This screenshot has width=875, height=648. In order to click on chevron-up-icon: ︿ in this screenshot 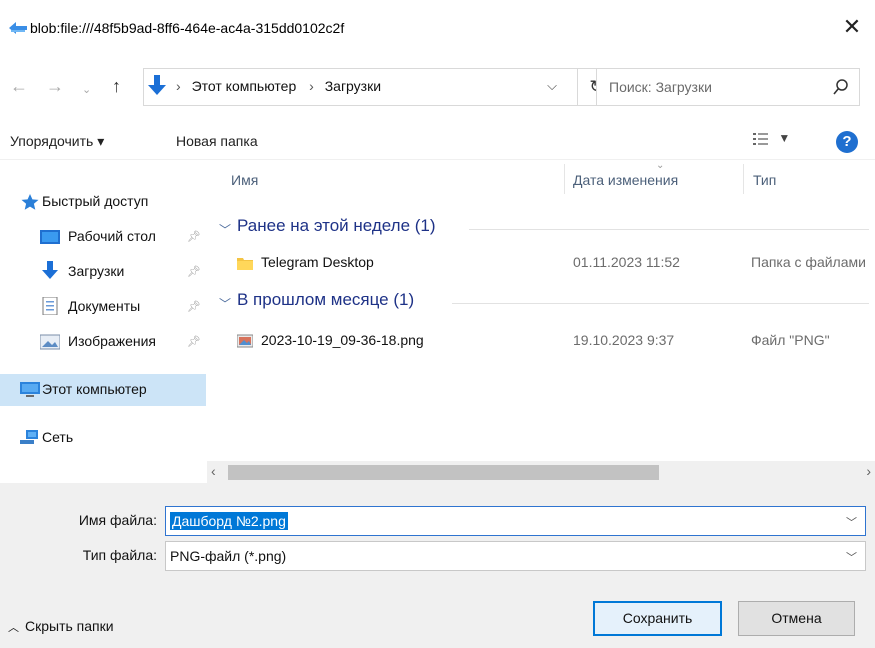, I will do `click(13, 628)`.